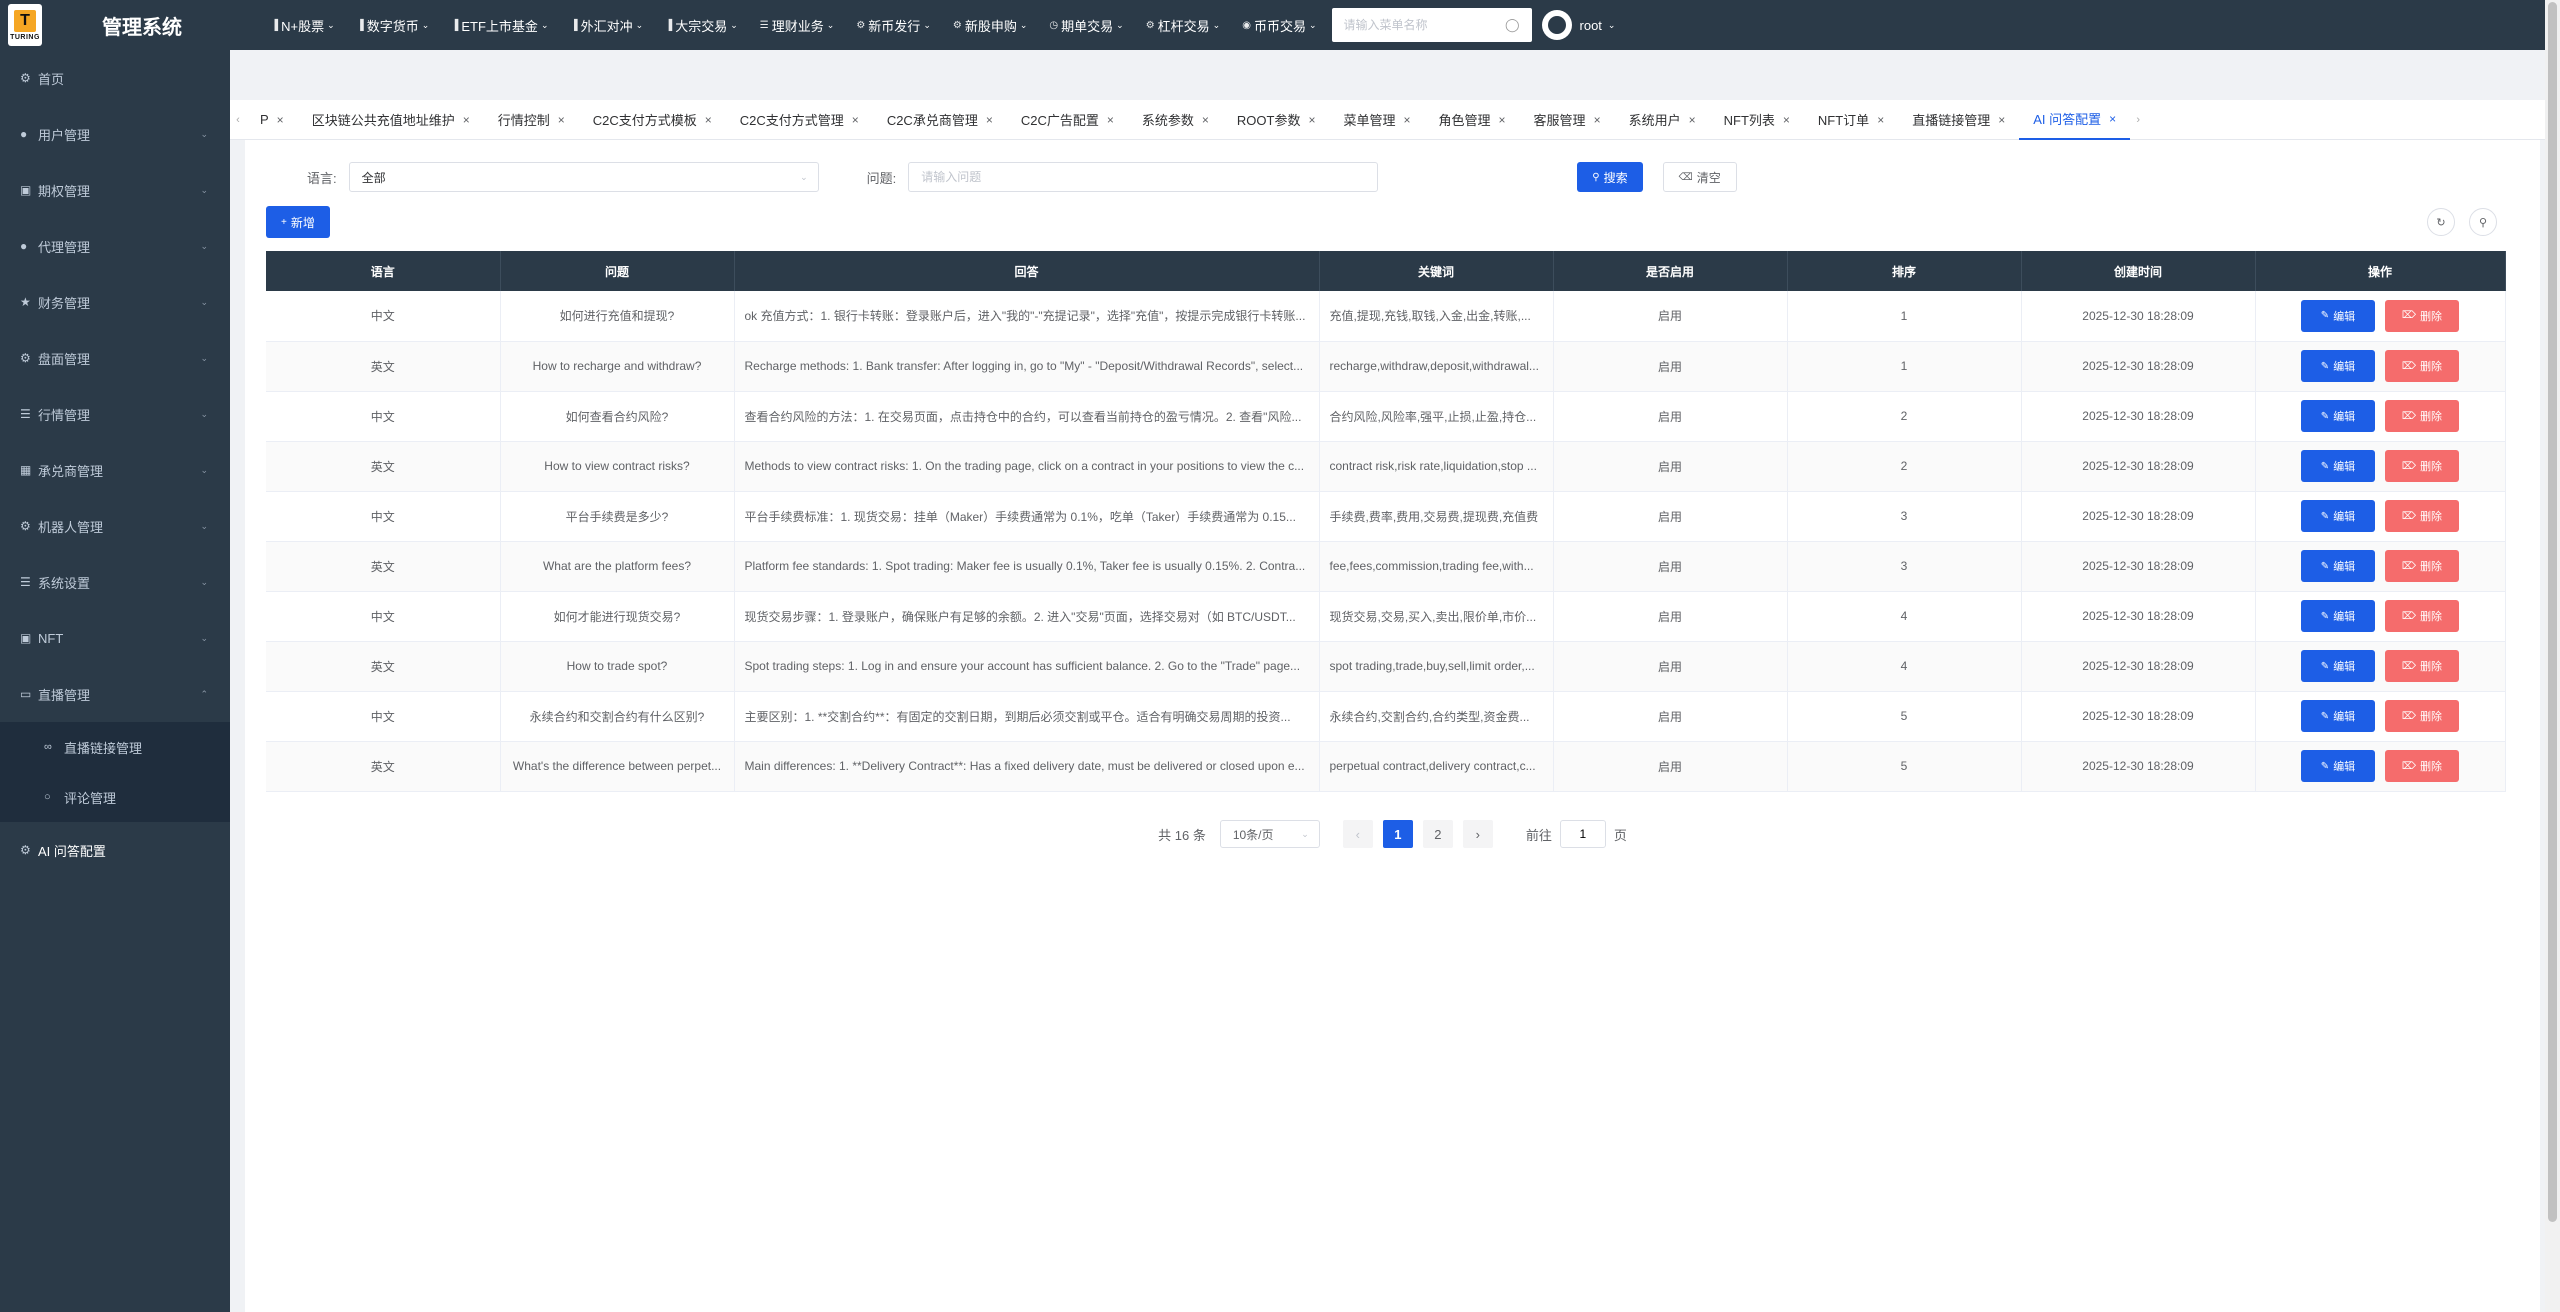  Describe the element at coordinates (1612, 25) in the screenshot. I see `chevron-down-icon: ⌄` at that location.